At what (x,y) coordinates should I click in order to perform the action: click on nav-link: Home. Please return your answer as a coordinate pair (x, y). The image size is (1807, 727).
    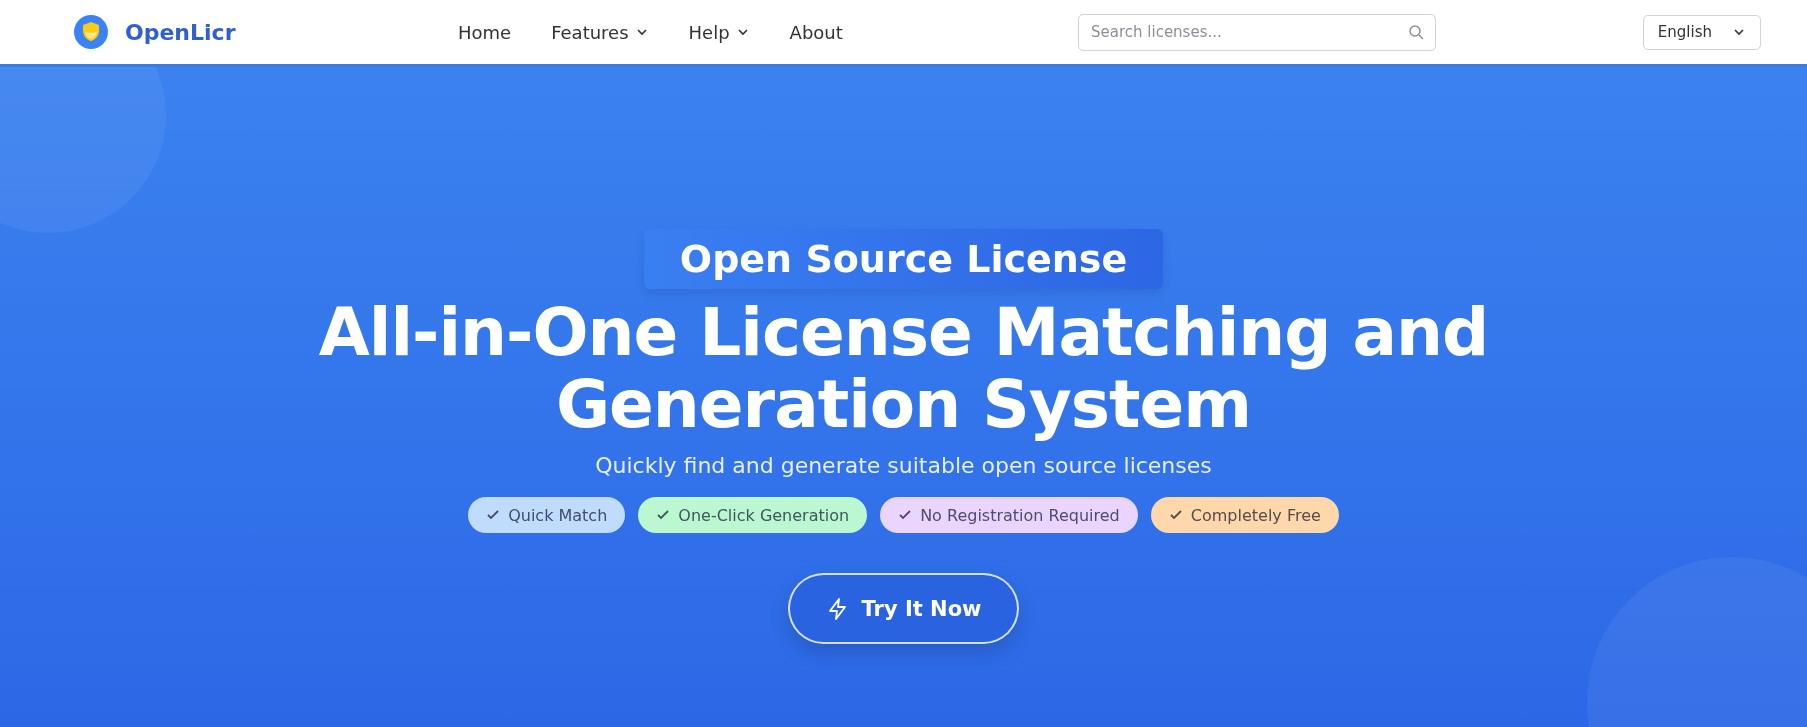
    Looking at the image, I should click on (485, 32).